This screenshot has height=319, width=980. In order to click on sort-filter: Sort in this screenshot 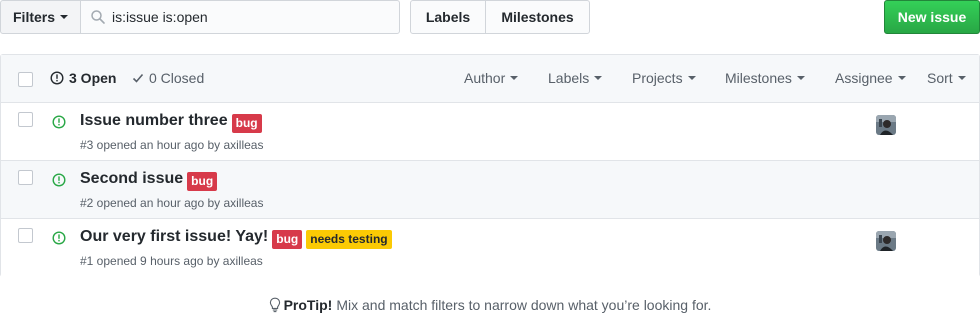, I will do `click(946, 78)`.